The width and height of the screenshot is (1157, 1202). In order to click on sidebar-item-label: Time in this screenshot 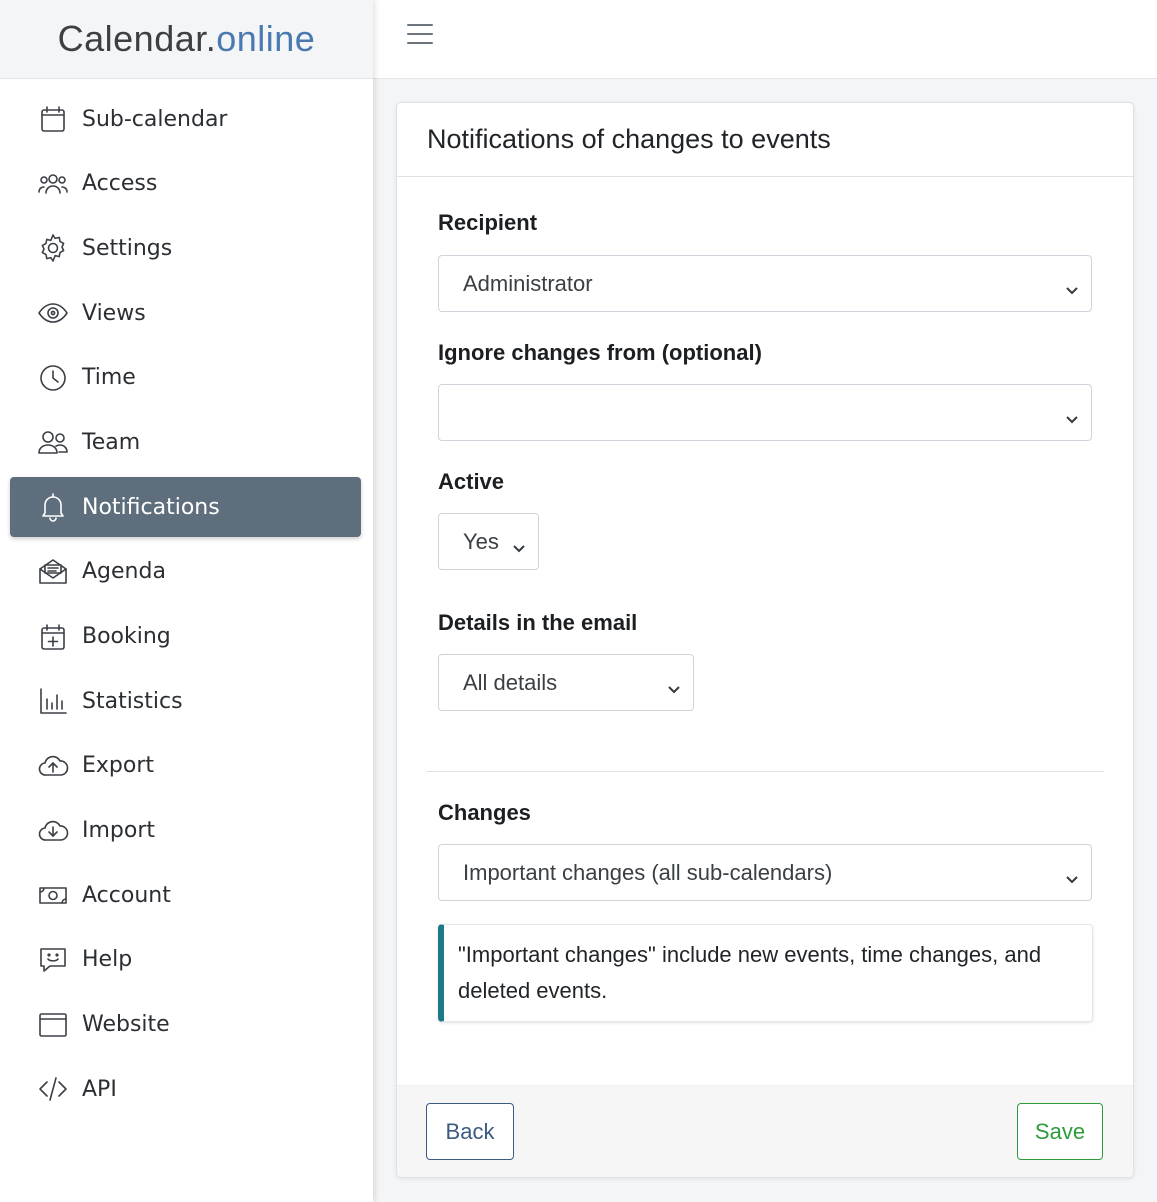, I will do `click(109, 378)`.